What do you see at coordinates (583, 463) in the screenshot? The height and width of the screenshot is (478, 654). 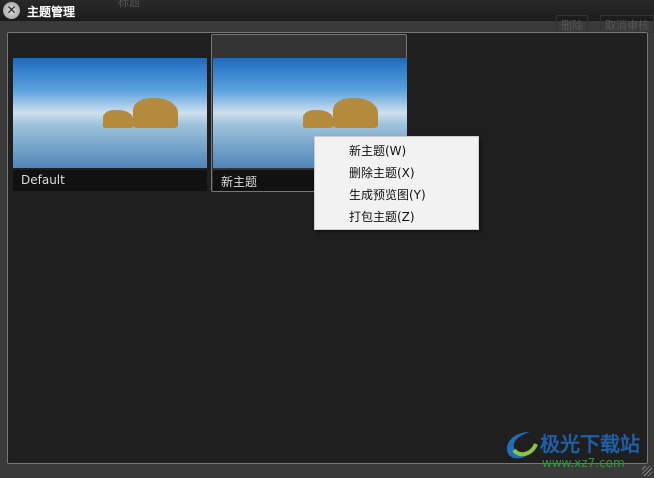 I see `watermark-url: www.xz7.com` at bounding box center [583, 463].